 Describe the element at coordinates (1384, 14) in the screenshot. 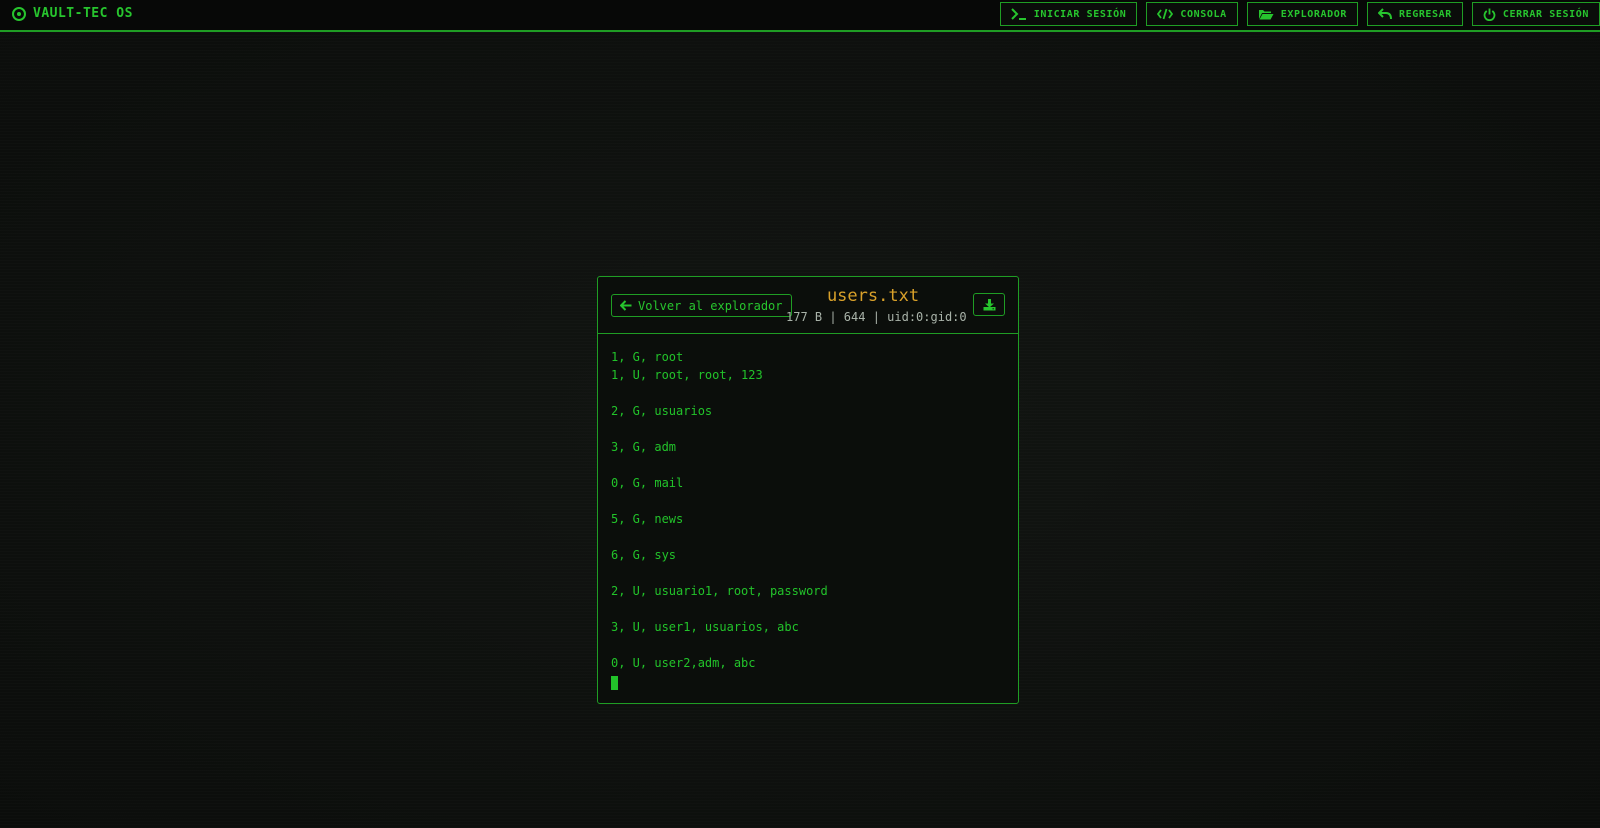

I see `reply-icon` at that location.